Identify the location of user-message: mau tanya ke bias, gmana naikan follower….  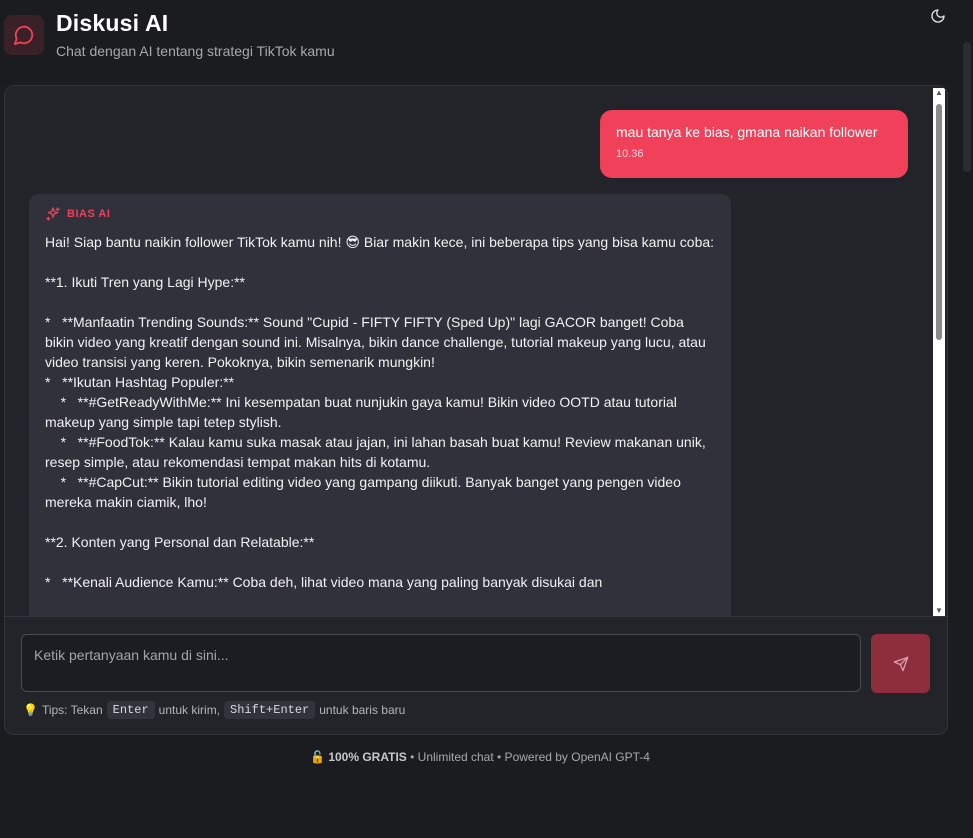
(754, 144).